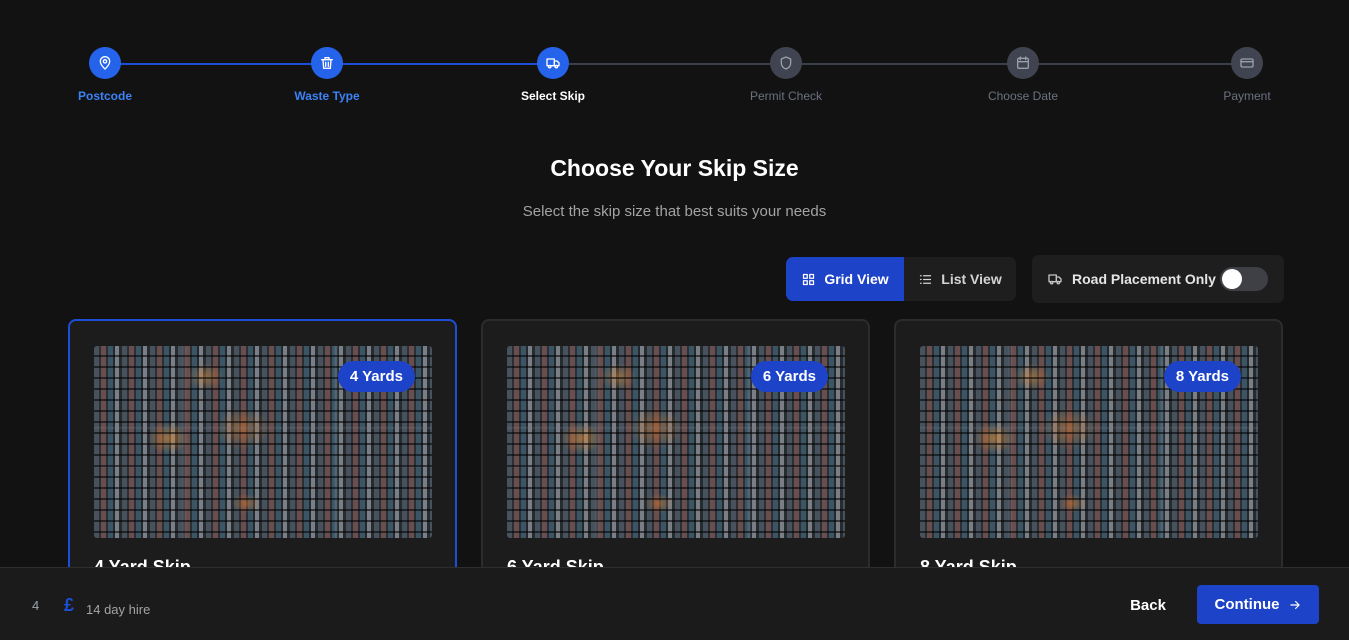 The height and width of the screenshot is (640, 1349). I want to click on list-view-label: List View, so click(971, 279).